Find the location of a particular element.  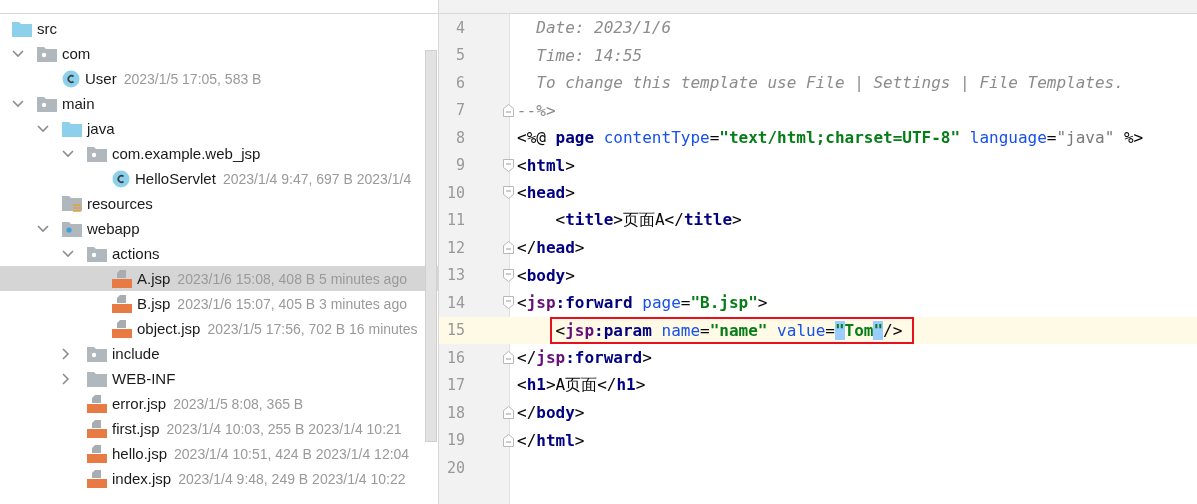

tree-item: hello.jsp 2023/1/4 10:51, 424 B 2023/1/4 12:04 is located at coordinates (219, 453).